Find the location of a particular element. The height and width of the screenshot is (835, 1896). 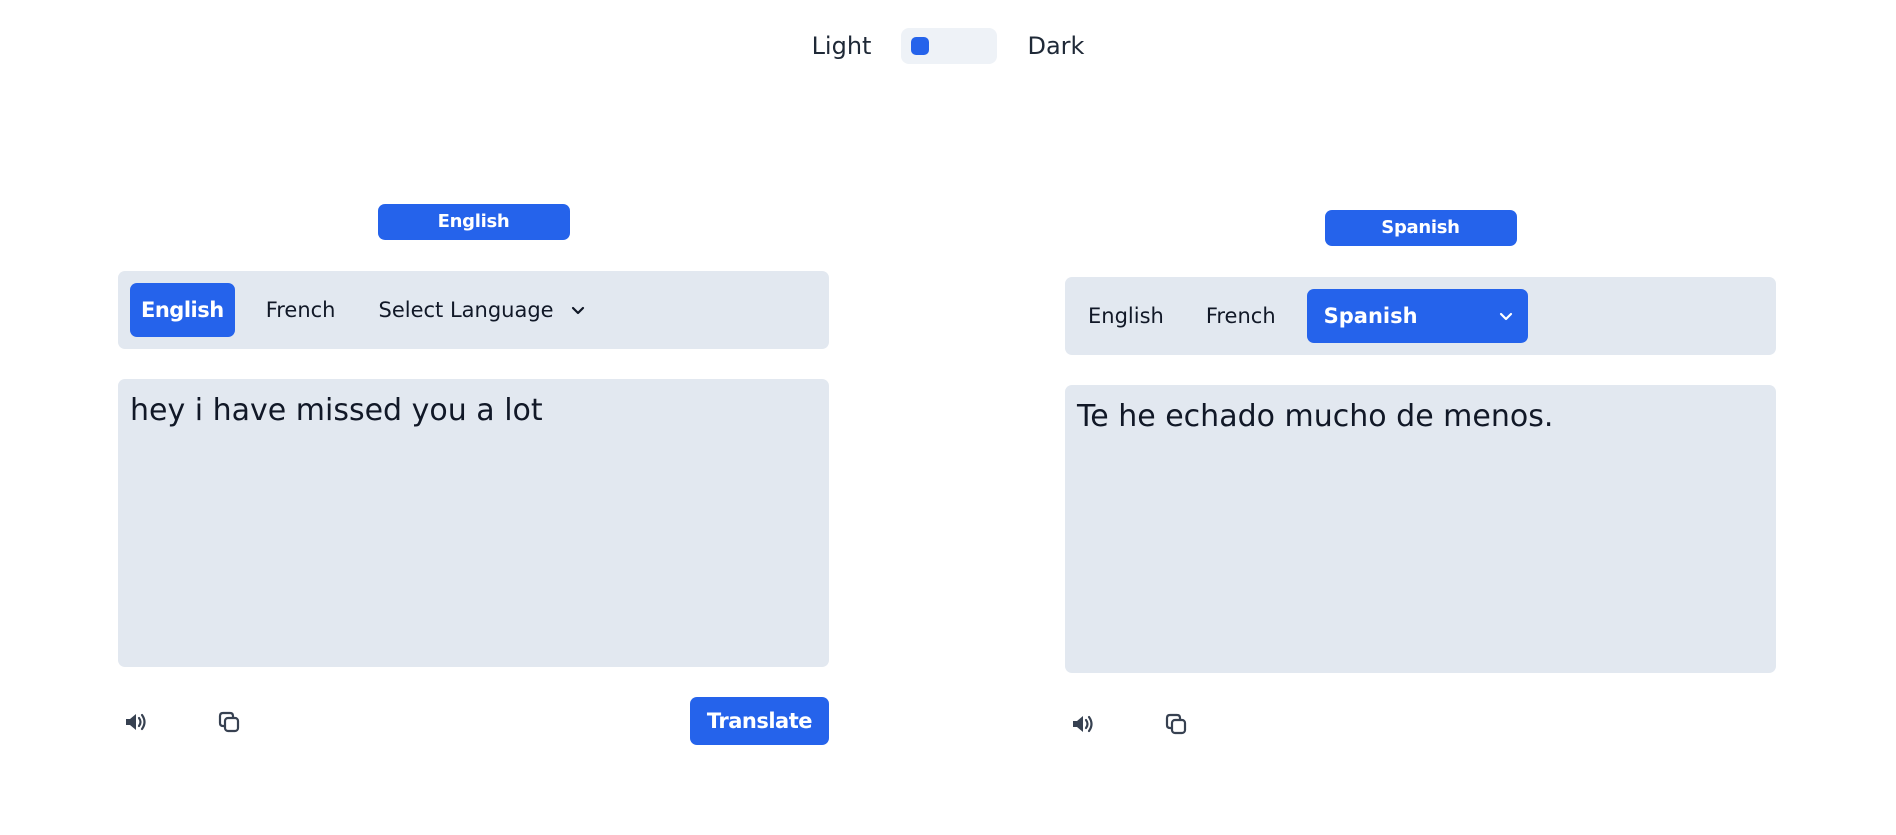

theme-toggle: Light Dark is located at coordinates (948, 46).